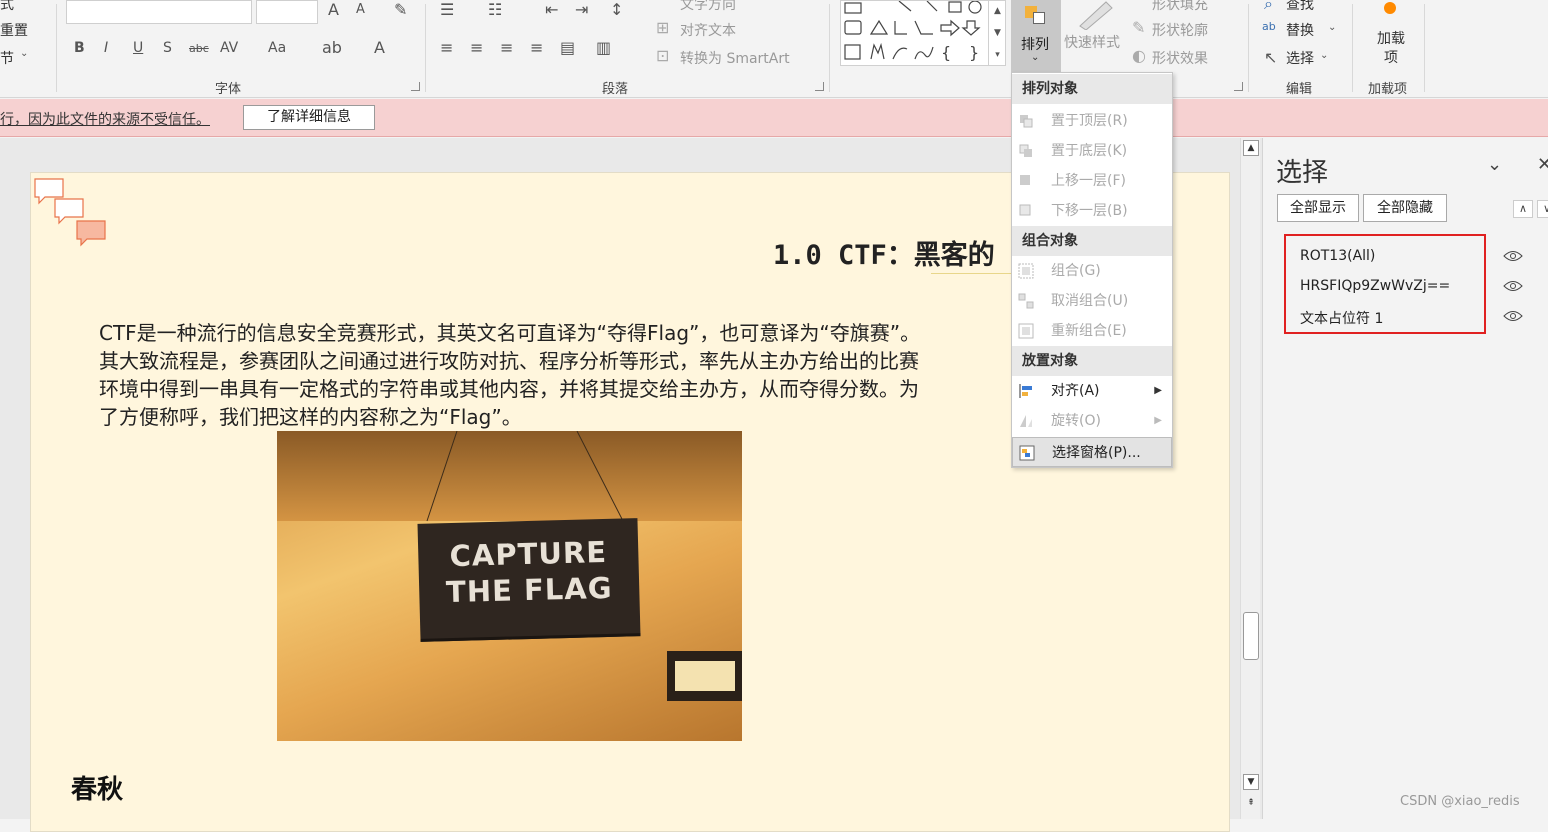  What do you see at coordinates (1092, 301) in the screenshot?
I see `menu-ungroup: 取消组合(U)` at bounding box center [1092, 301].